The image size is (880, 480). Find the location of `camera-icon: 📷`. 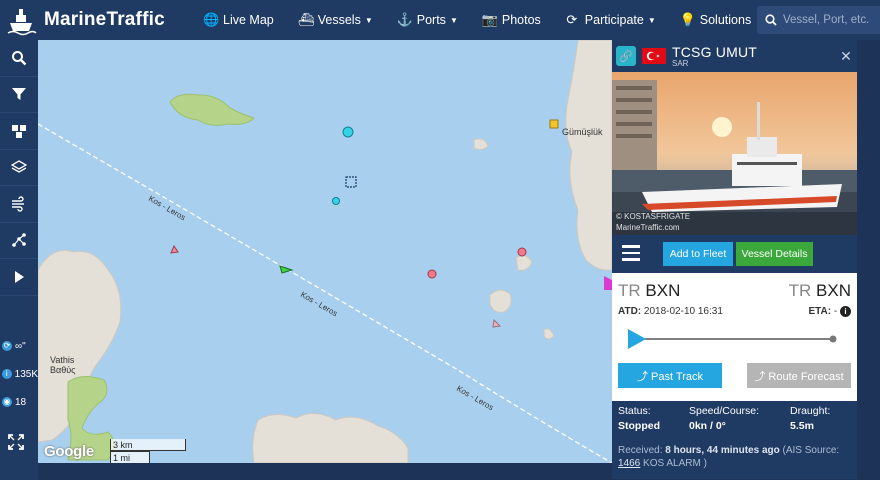

camera-icon: 📷 is located at coordinates (490, 19).